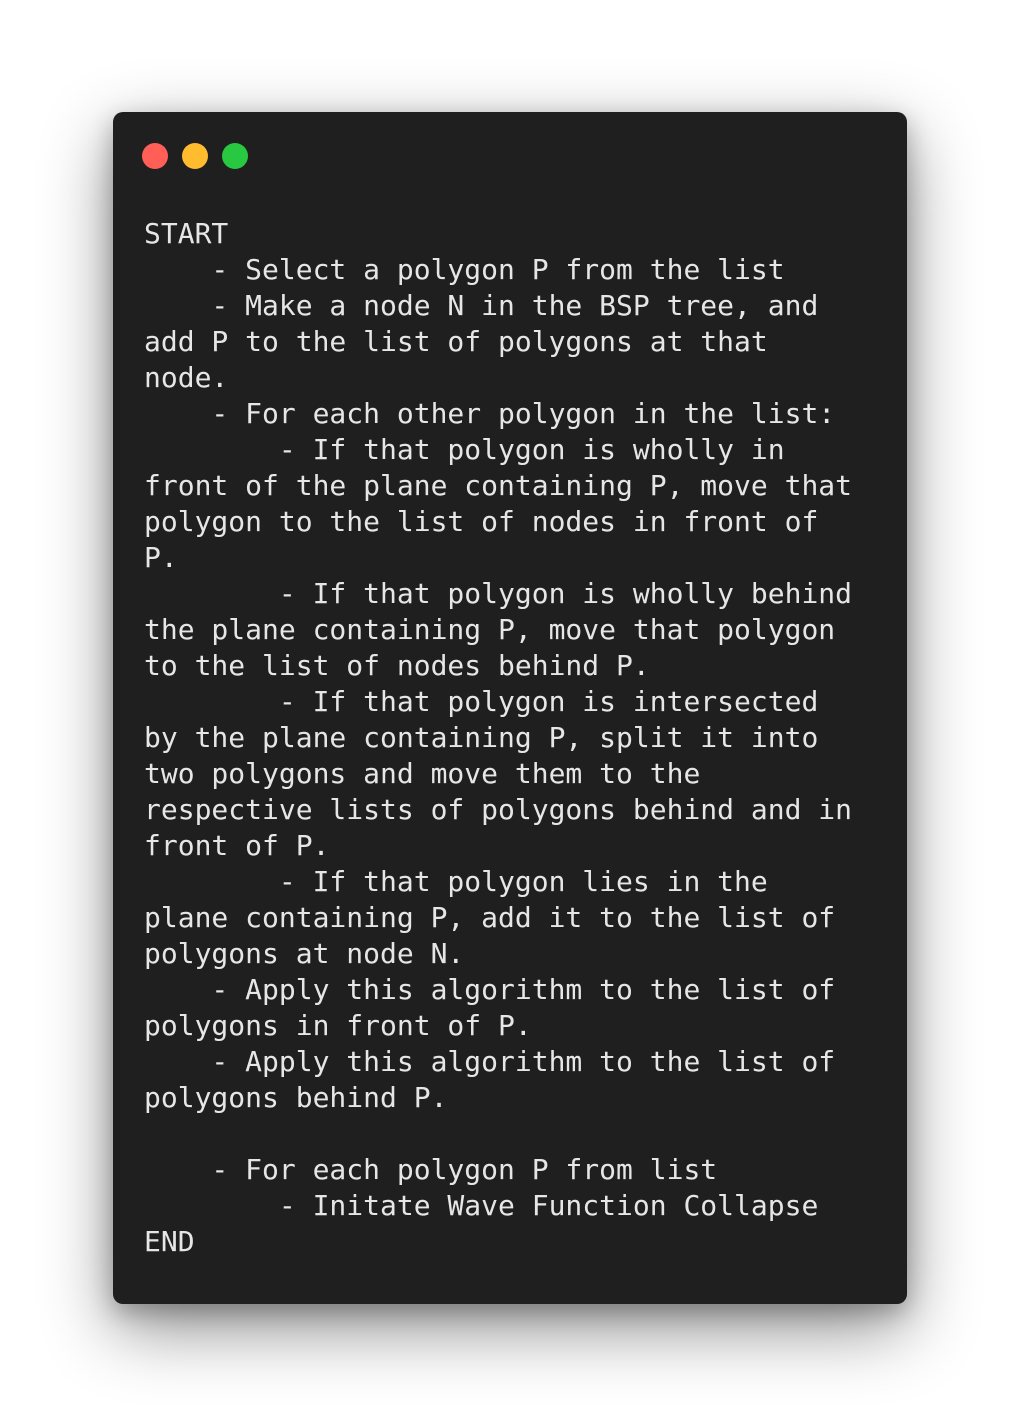  I want to click on zoom-dot-icon, so click(235, 156).